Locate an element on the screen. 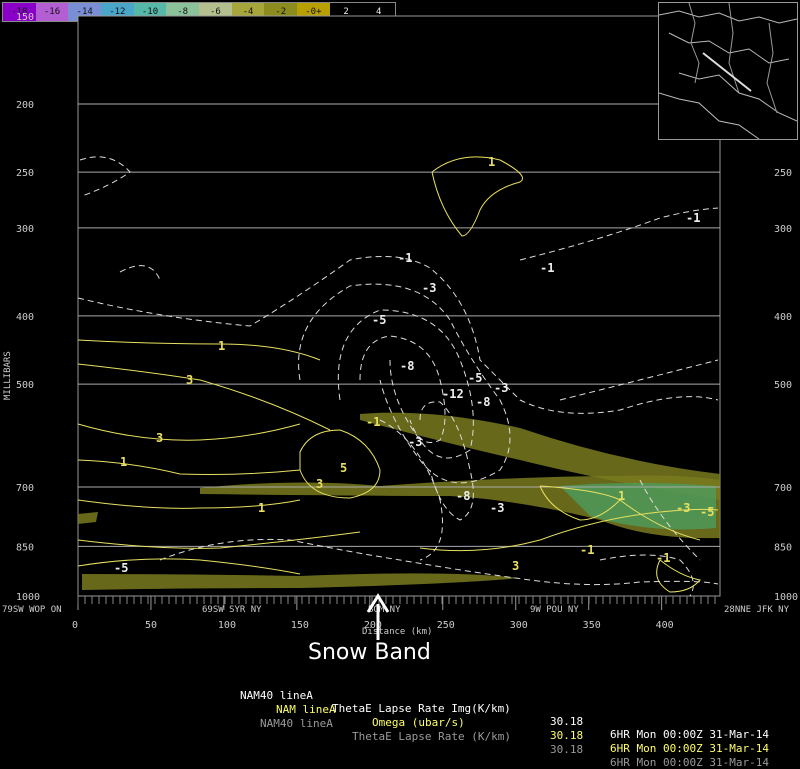 The width and height of the screenshot is (800, 769). omega-contour-label: -12 is located at coordinates (453, 394).